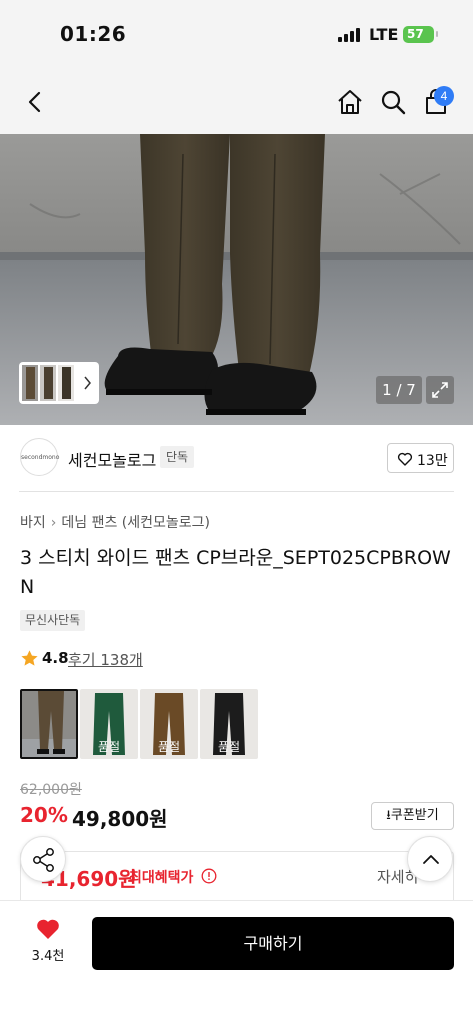 The image size is (473, 1024). Describe the element at coordinates (444, 96) in the screenshot. I see `cart-badge: 4` at that location.